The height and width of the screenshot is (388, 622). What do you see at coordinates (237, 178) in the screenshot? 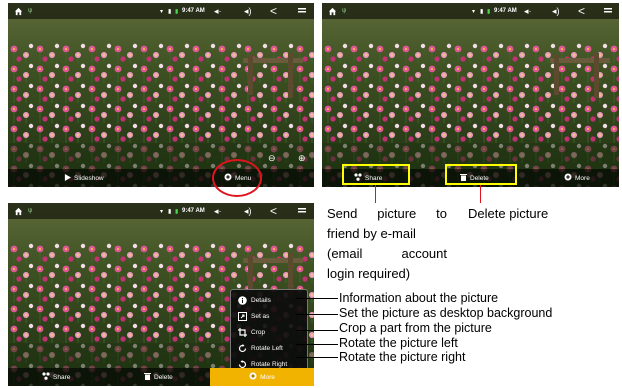
I see `menu-highlight-circle` at bounding box center [237, 178].